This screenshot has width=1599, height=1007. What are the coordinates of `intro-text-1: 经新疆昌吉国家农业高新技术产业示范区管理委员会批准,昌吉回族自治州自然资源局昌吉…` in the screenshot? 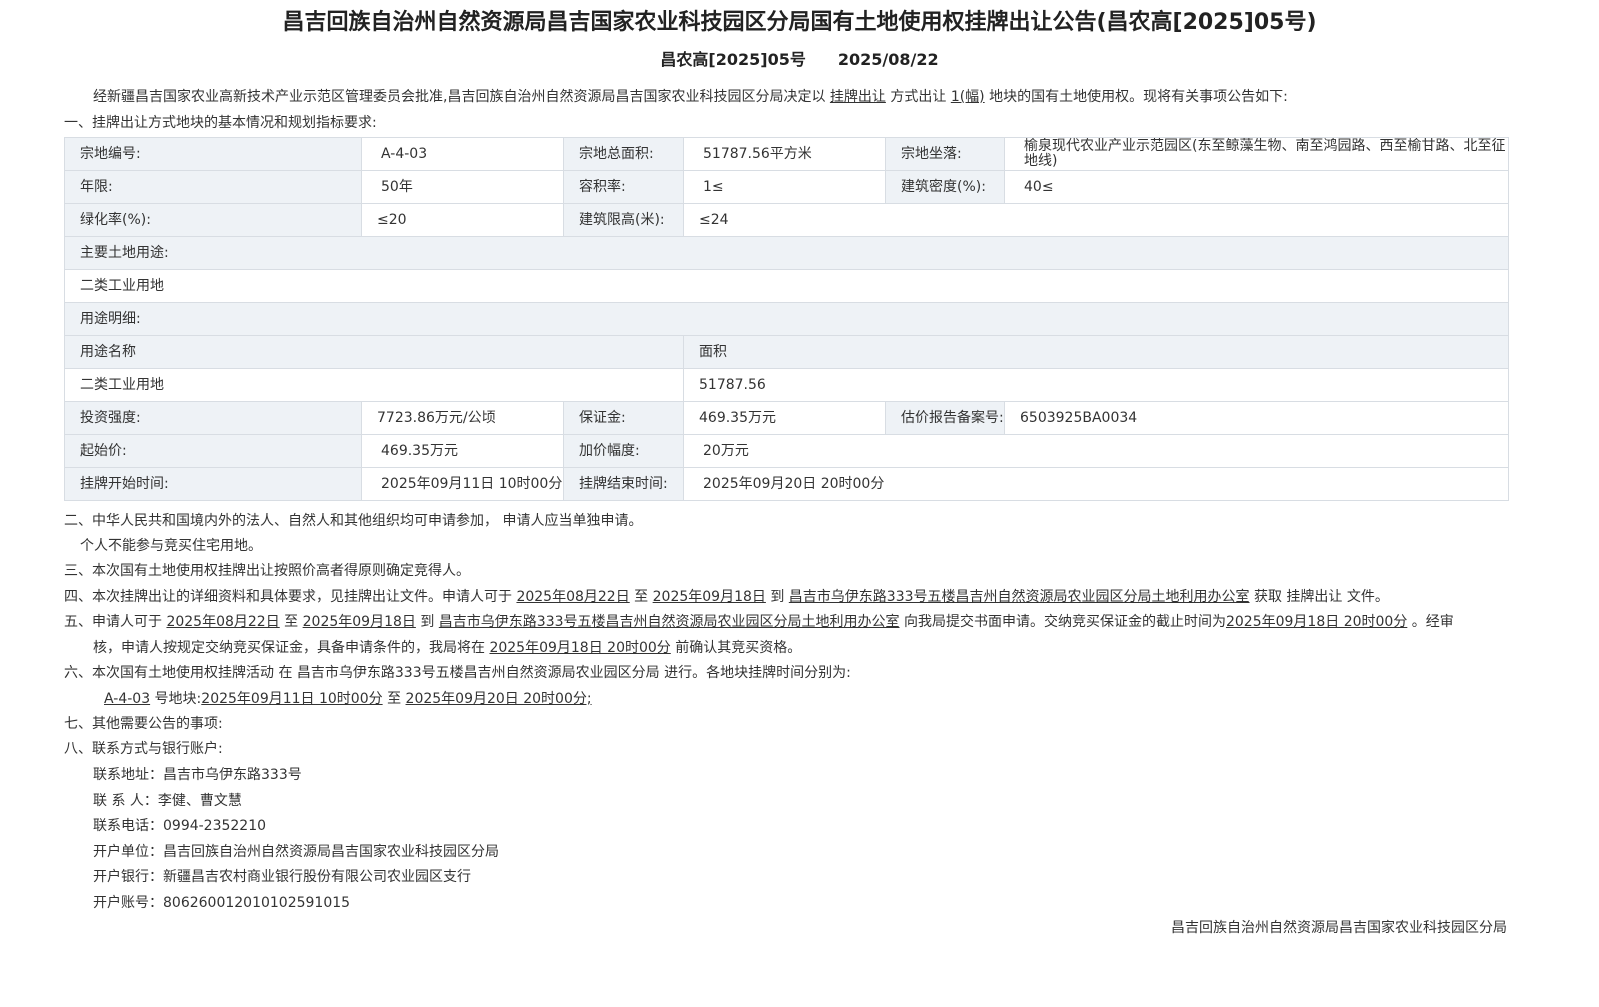 It's located at (461, 97).